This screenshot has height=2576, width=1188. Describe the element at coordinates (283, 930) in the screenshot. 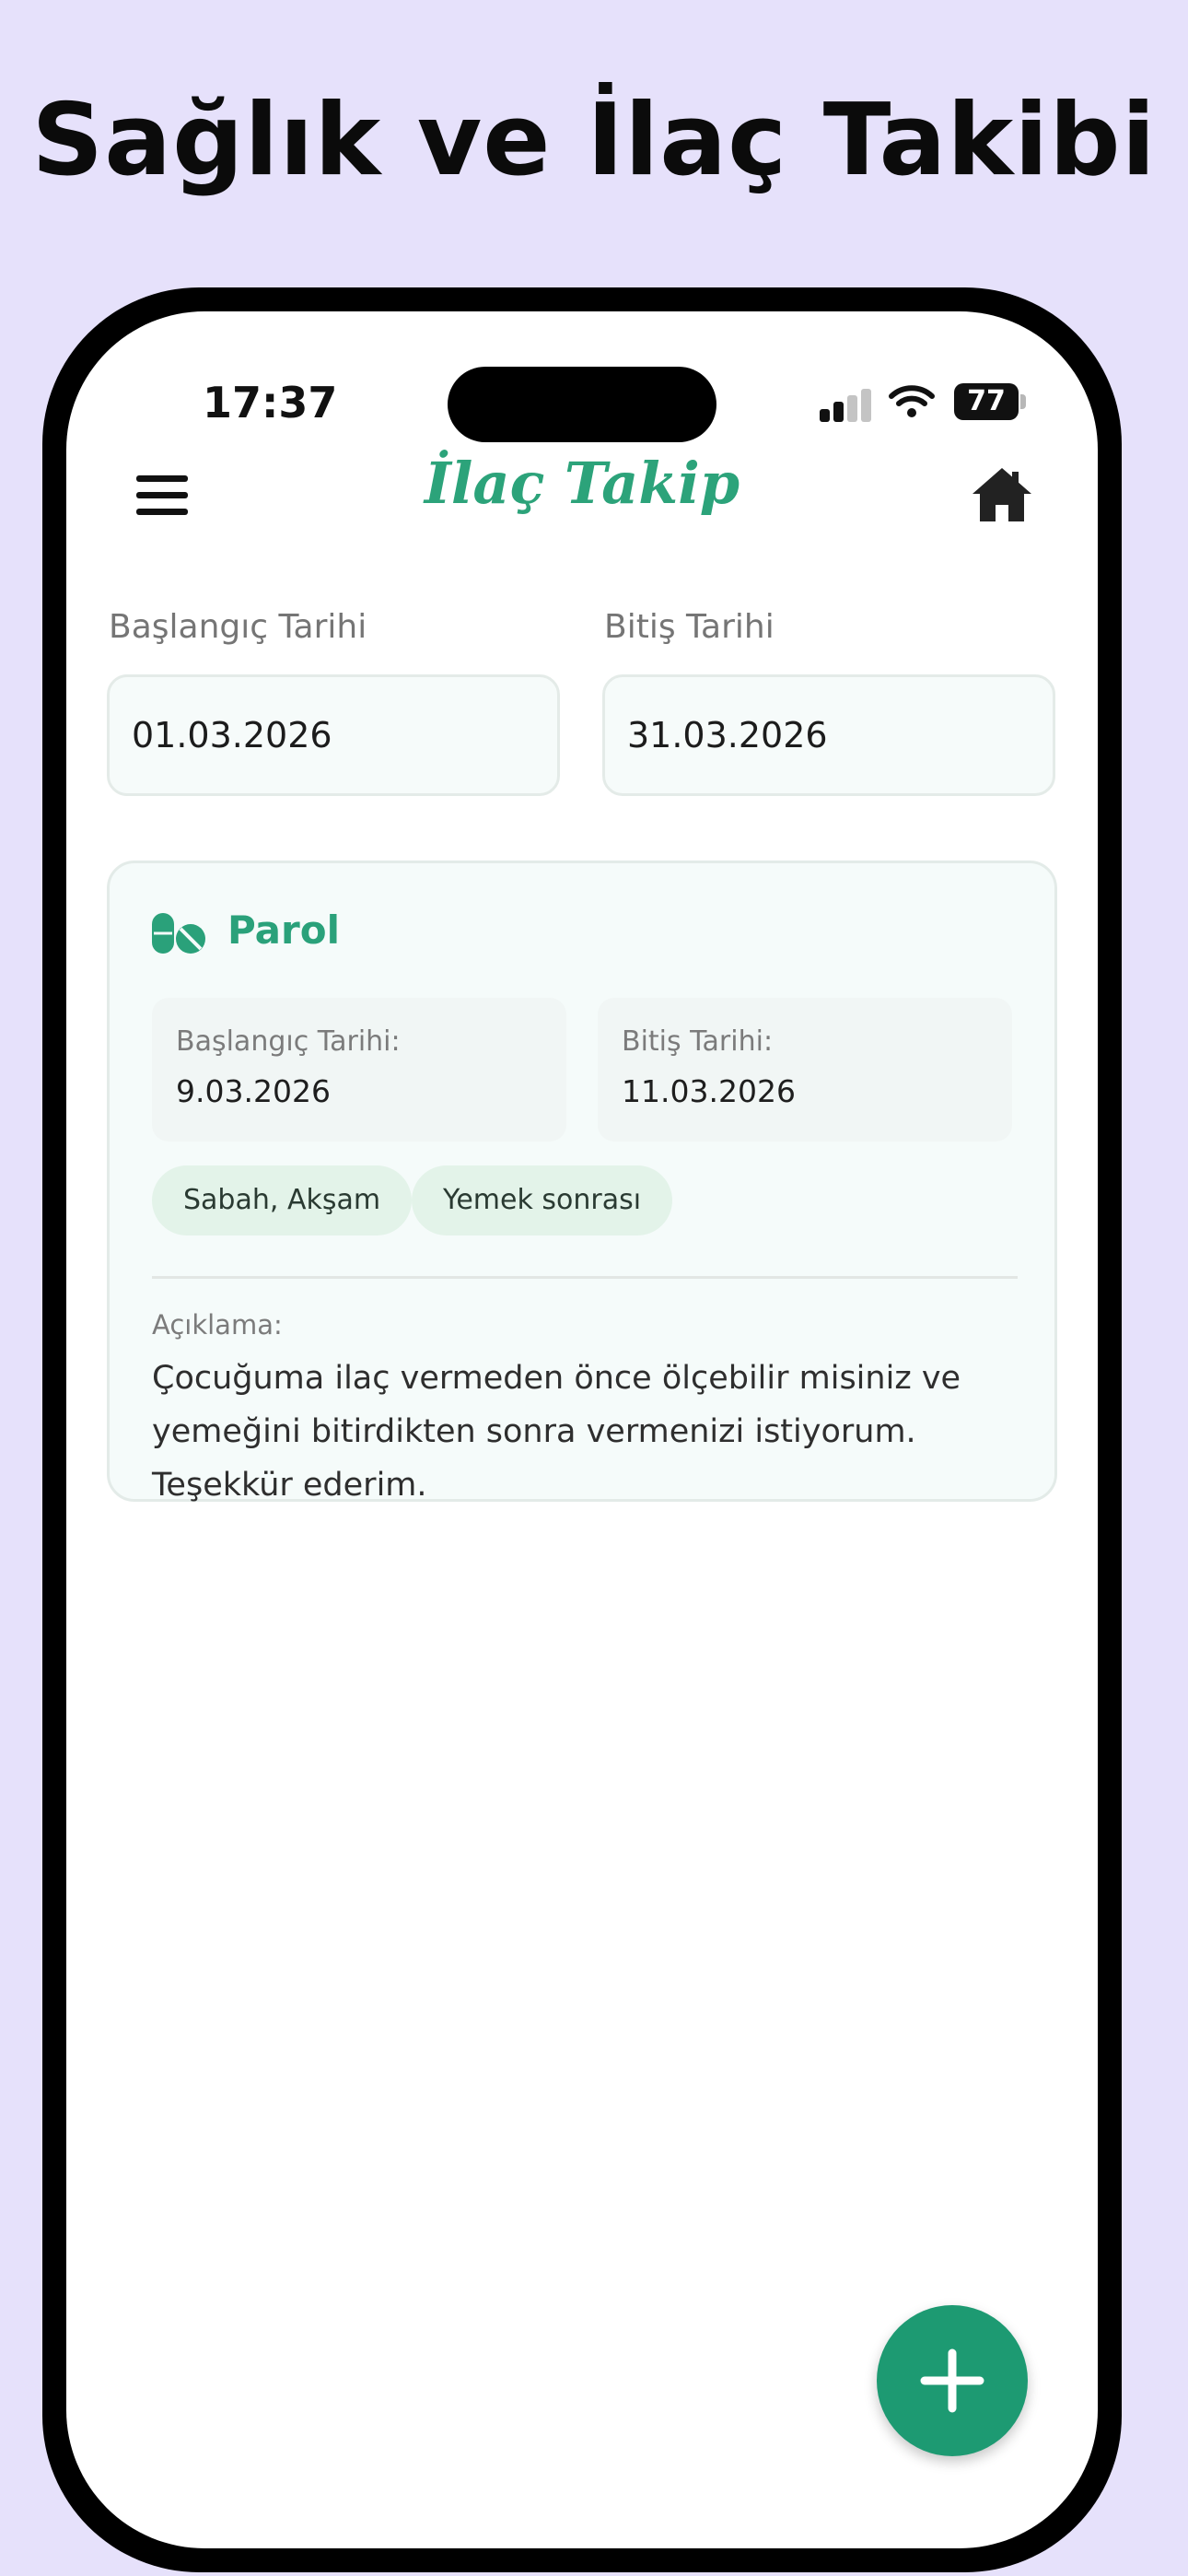

I see `medication-name: Parol` at that location.